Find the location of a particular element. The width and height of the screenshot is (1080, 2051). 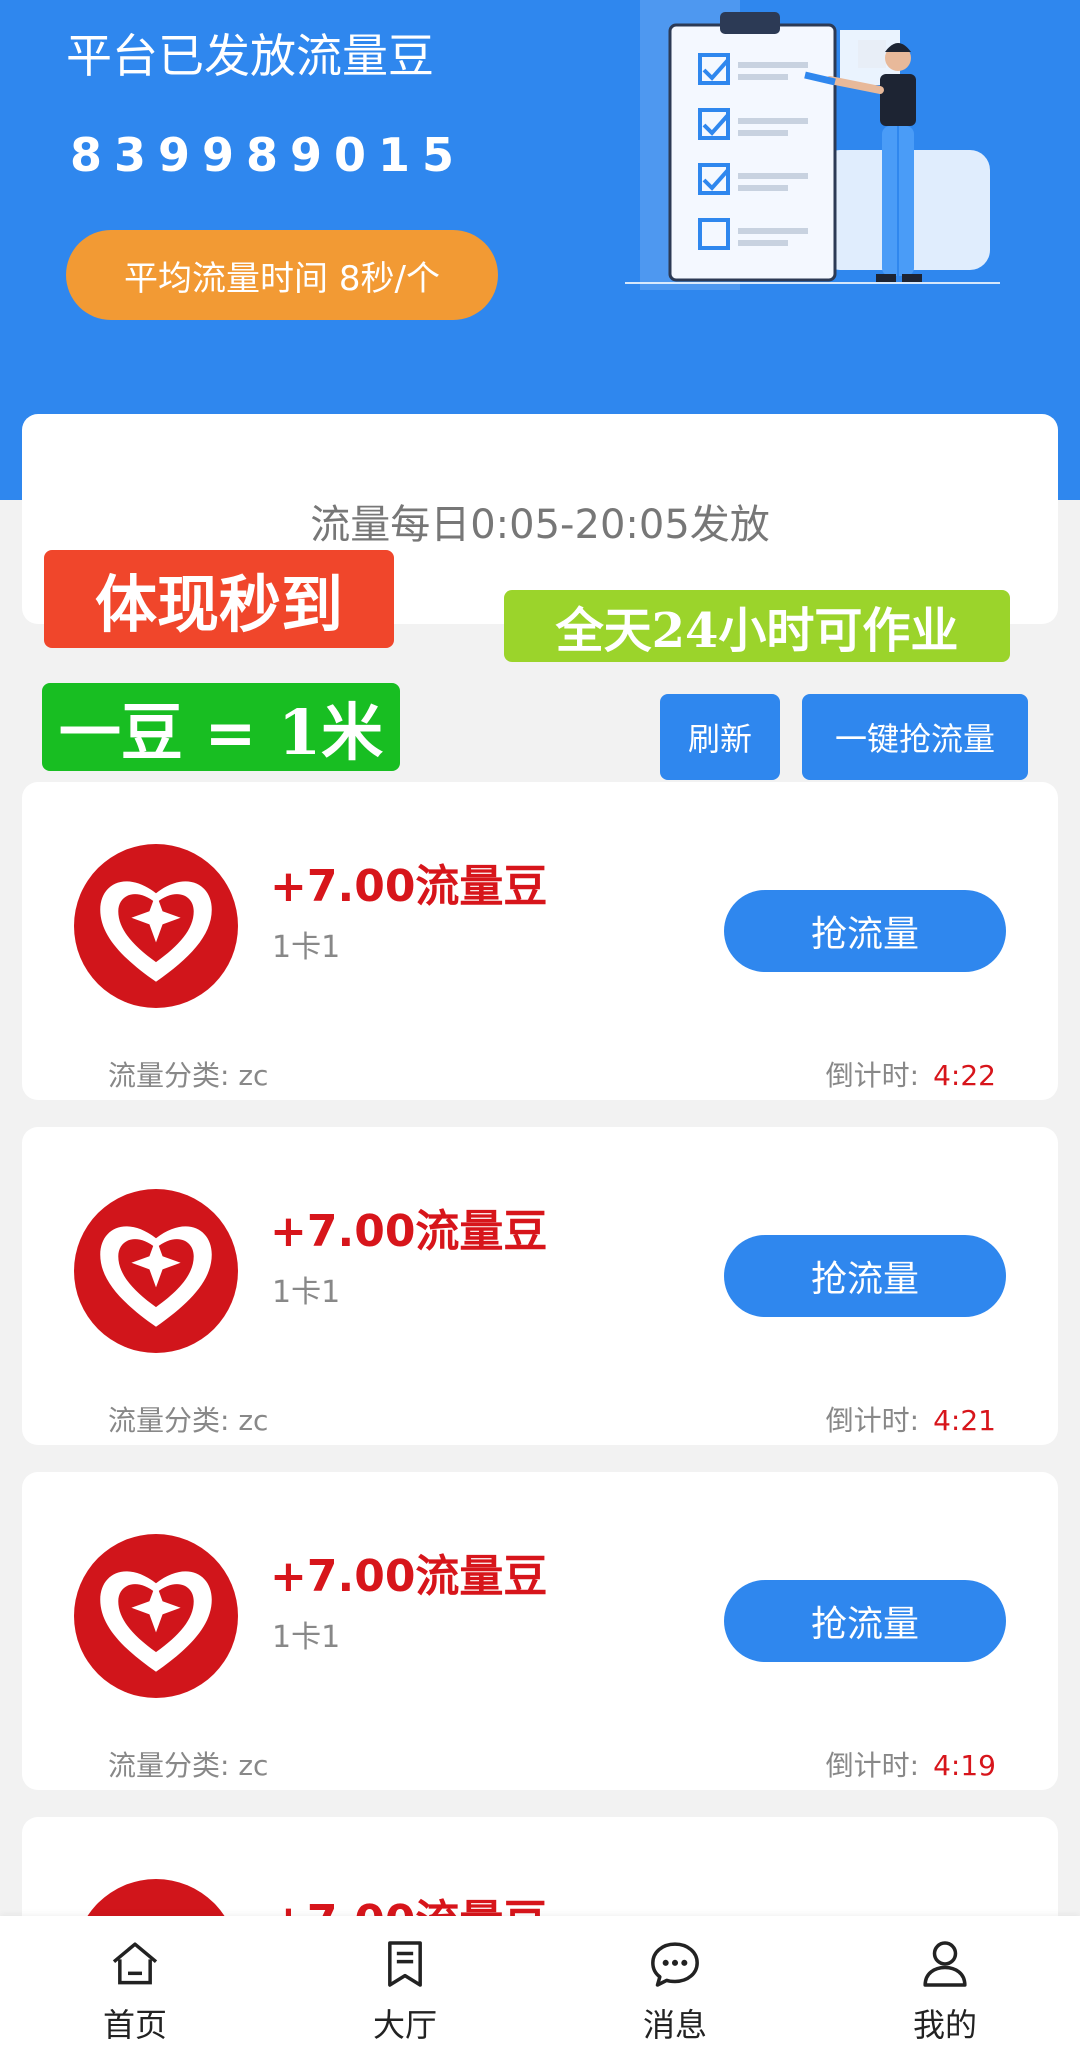

traffic-card: +7.00流量豆 1卡1 抢流量 流量分类: zc 倒计时: 4:19 is located at coordinates (540, 1631).